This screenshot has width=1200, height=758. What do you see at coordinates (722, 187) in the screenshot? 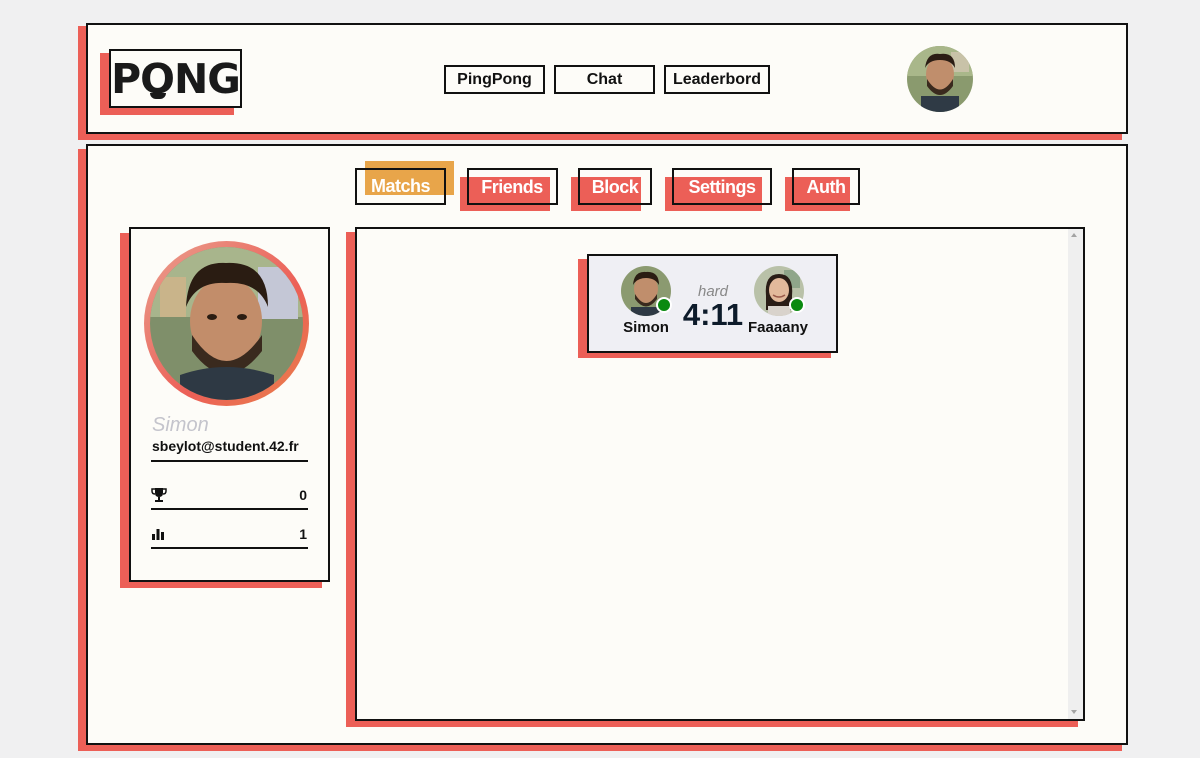
I see `tab-settings: Settings` at bounding box center [722, 187].